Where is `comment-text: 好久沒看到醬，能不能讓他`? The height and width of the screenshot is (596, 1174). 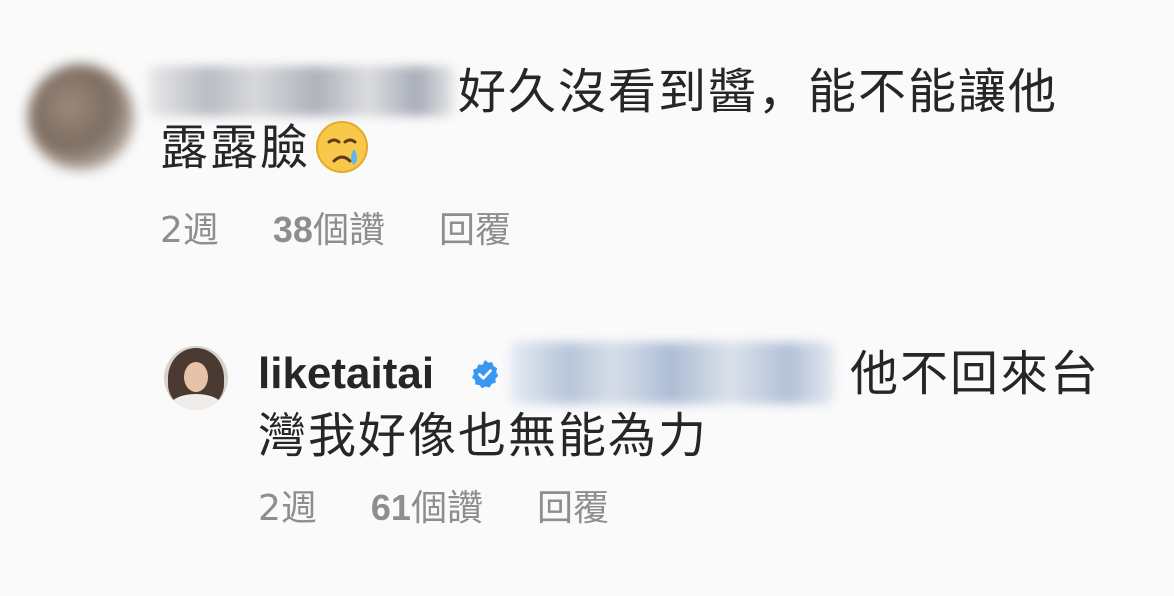
comment-text: 好久沒看到醬，能不能讓他 is located at coordinates (758, 92).